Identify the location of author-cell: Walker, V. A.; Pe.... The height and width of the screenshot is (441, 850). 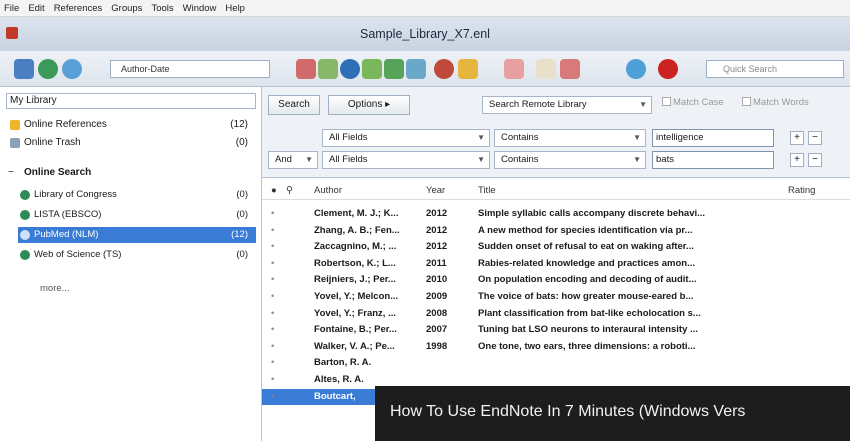
(354, 346).